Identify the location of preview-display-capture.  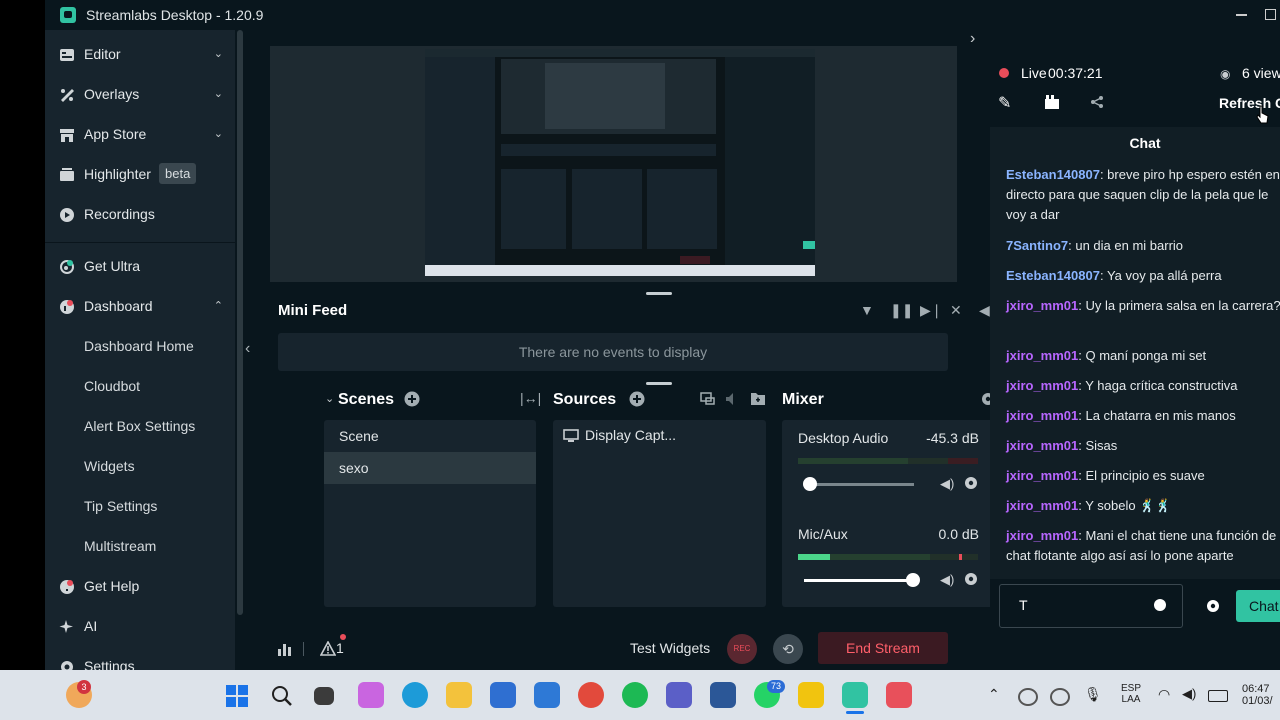
(620, 162).